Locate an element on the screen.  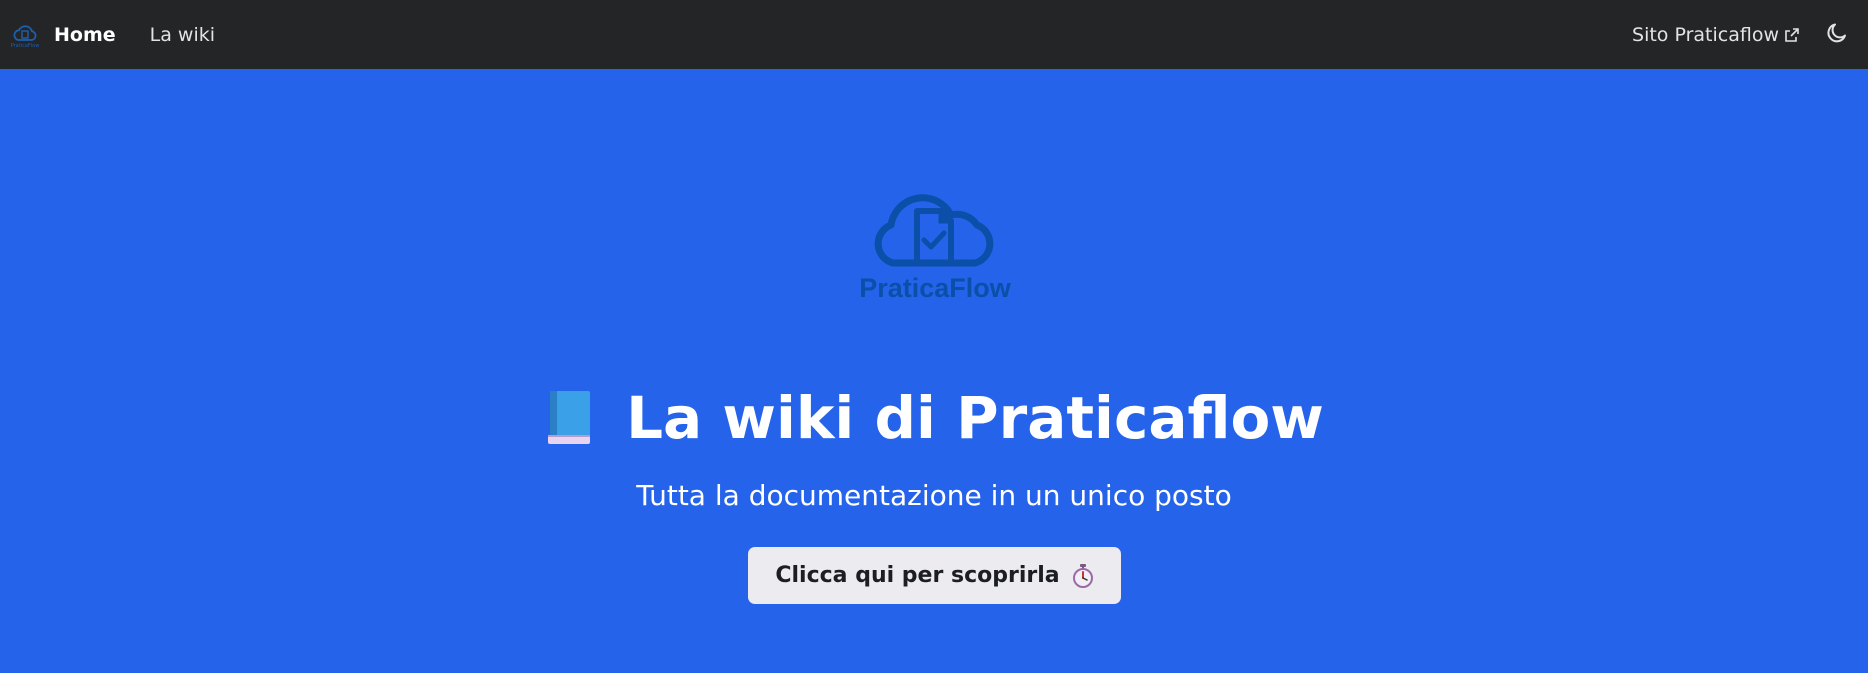
moon-icon is located at coordinates (1837, 35).